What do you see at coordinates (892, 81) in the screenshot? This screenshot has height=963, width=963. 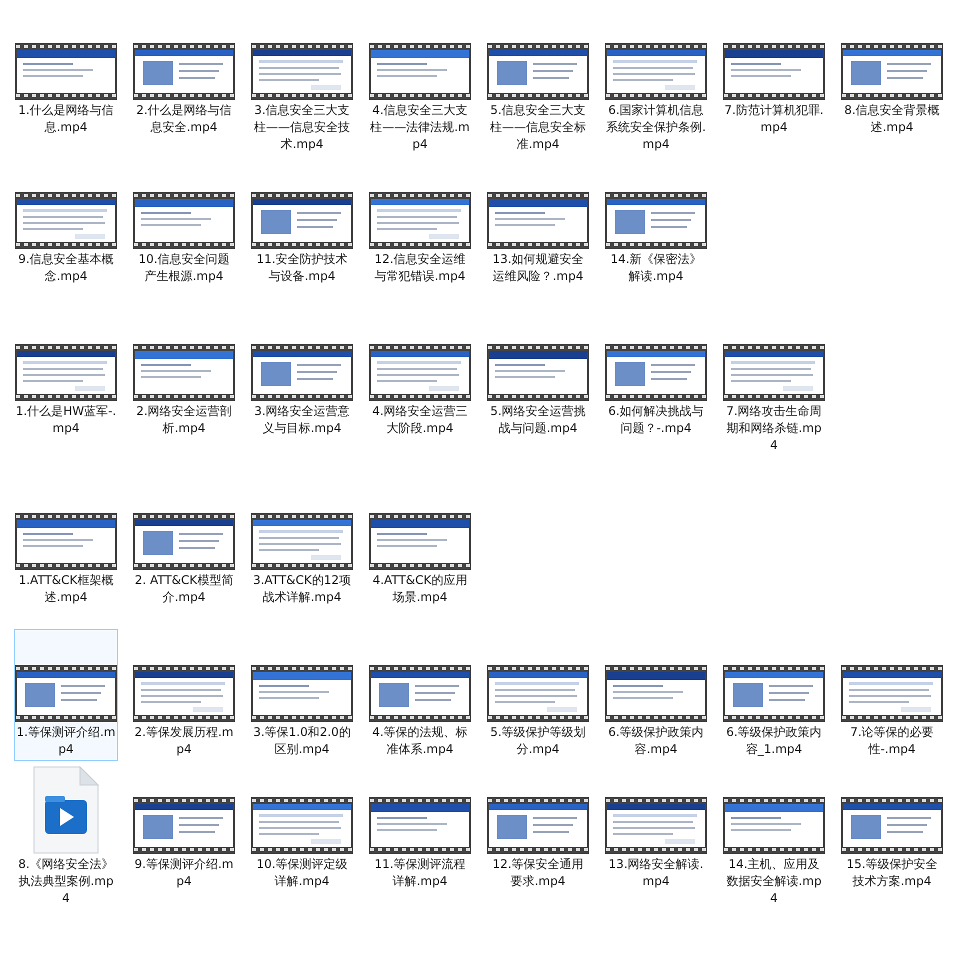 I see `file-item: 8.信息安全背景概述.mp4` at bounding box center [892, 81].